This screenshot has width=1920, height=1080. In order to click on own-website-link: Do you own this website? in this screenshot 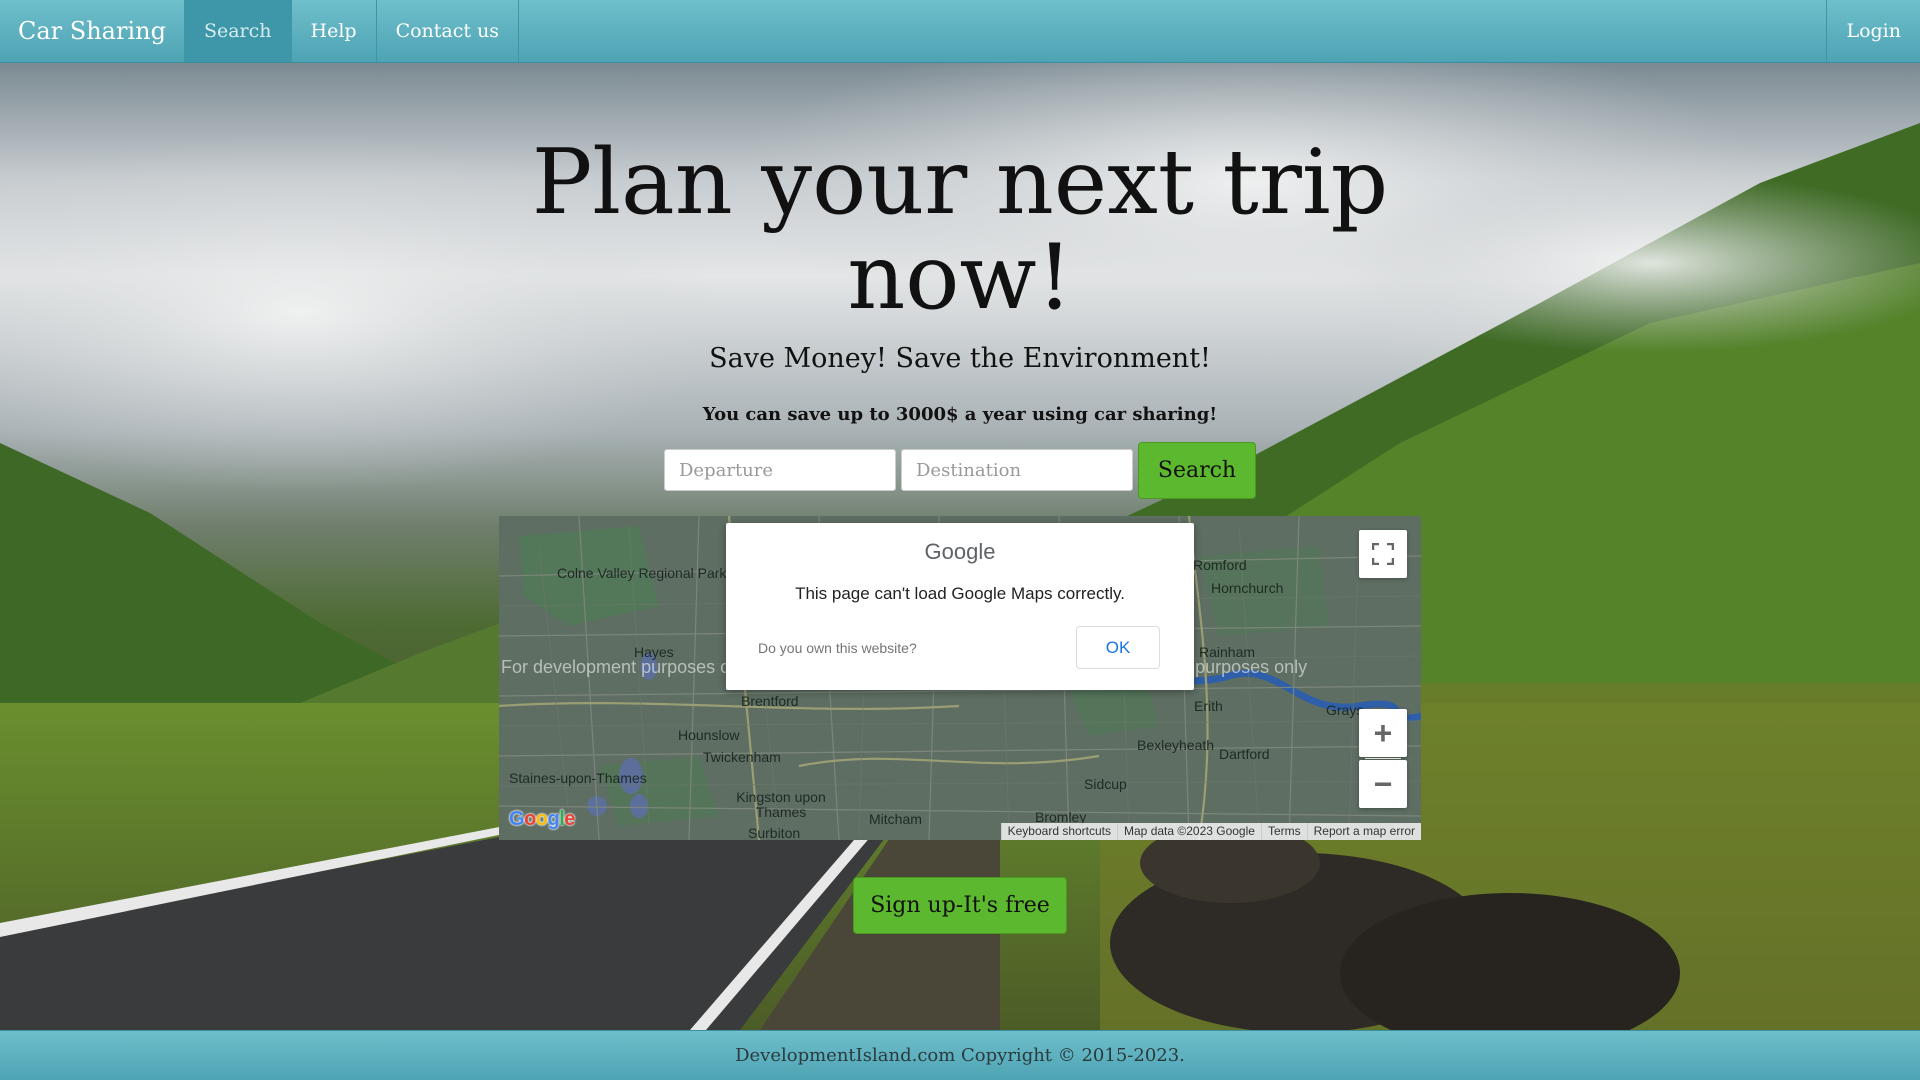, I will do `click(837, 648)`.